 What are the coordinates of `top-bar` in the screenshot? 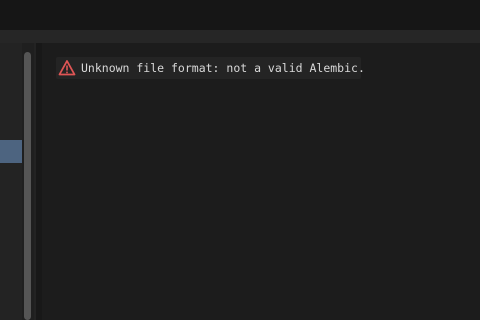 It's located at (240, 15).